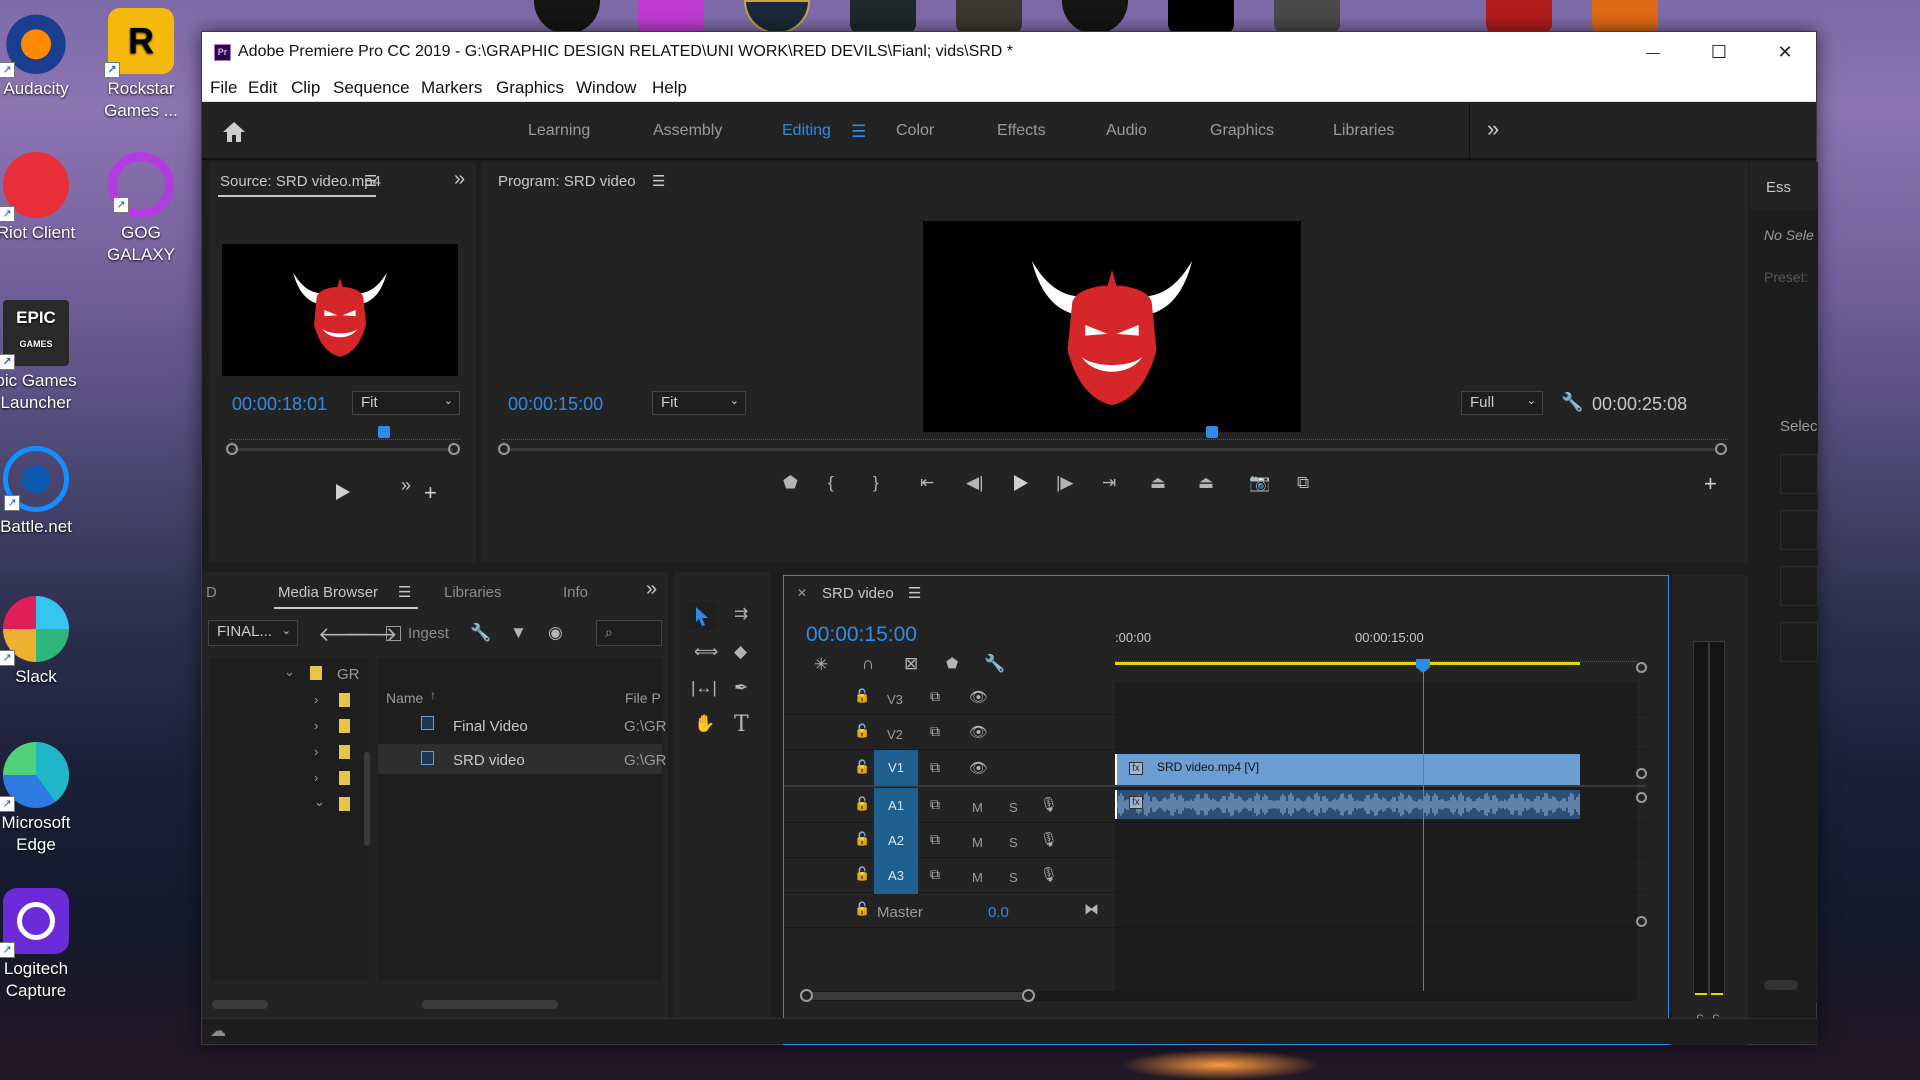 The image size is (1920, 1080). What do you see at coordinates (1091, 909) in the screenshot?
I see `master-collapse-icon: ⧓` at bounding box center [1091, 909].